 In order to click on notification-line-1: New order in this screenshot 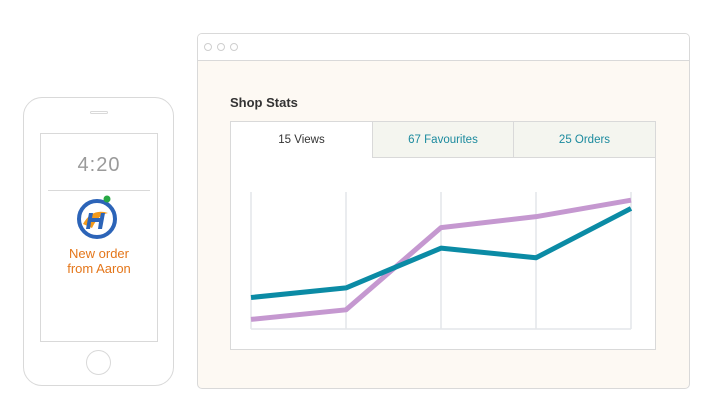, I will do `click(99, 253)`.